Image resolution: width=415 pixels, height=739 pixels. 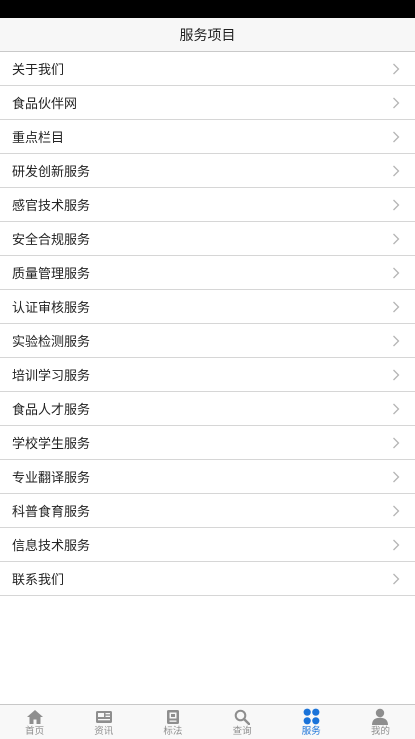 What do you see at coordinates (207, 103) in the screenshot?
I see `menu-item-foodmate: 食品伙伴网` at bounding box center [207, 103].